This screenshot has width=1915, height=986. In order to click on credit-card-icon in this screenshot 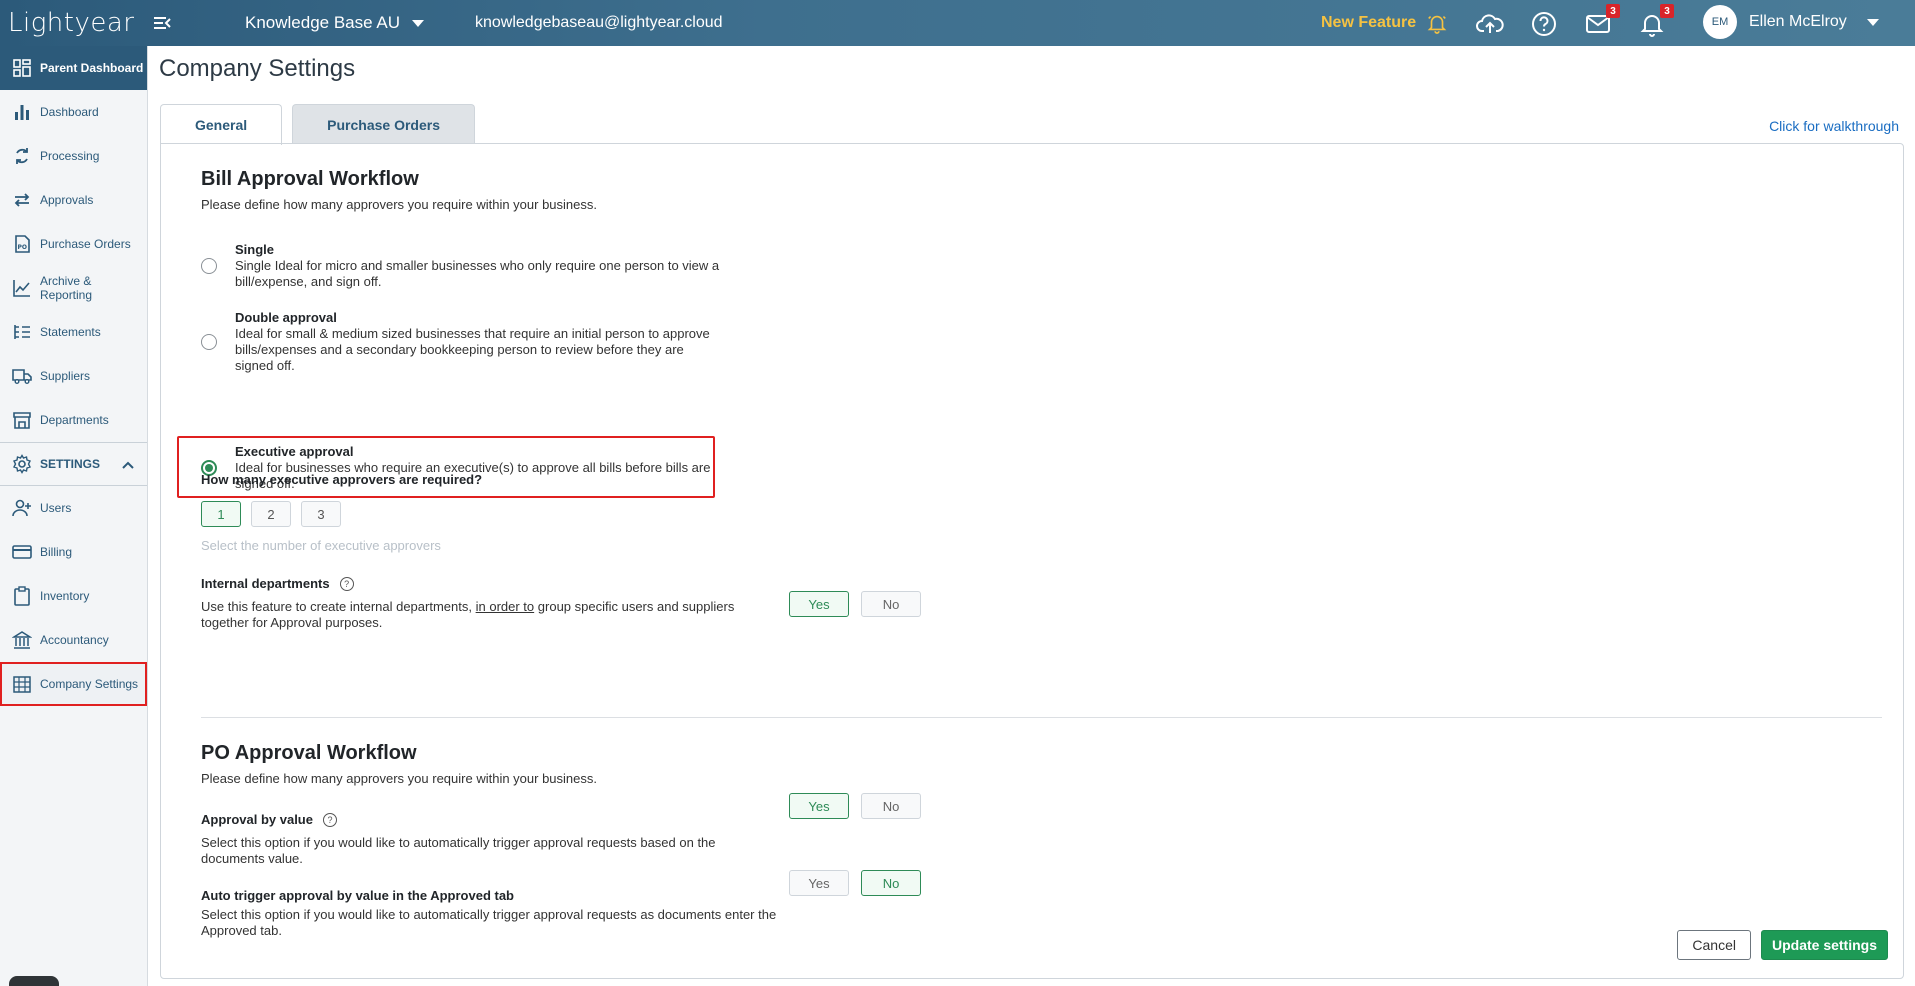, I will do `click(22, 552)`.